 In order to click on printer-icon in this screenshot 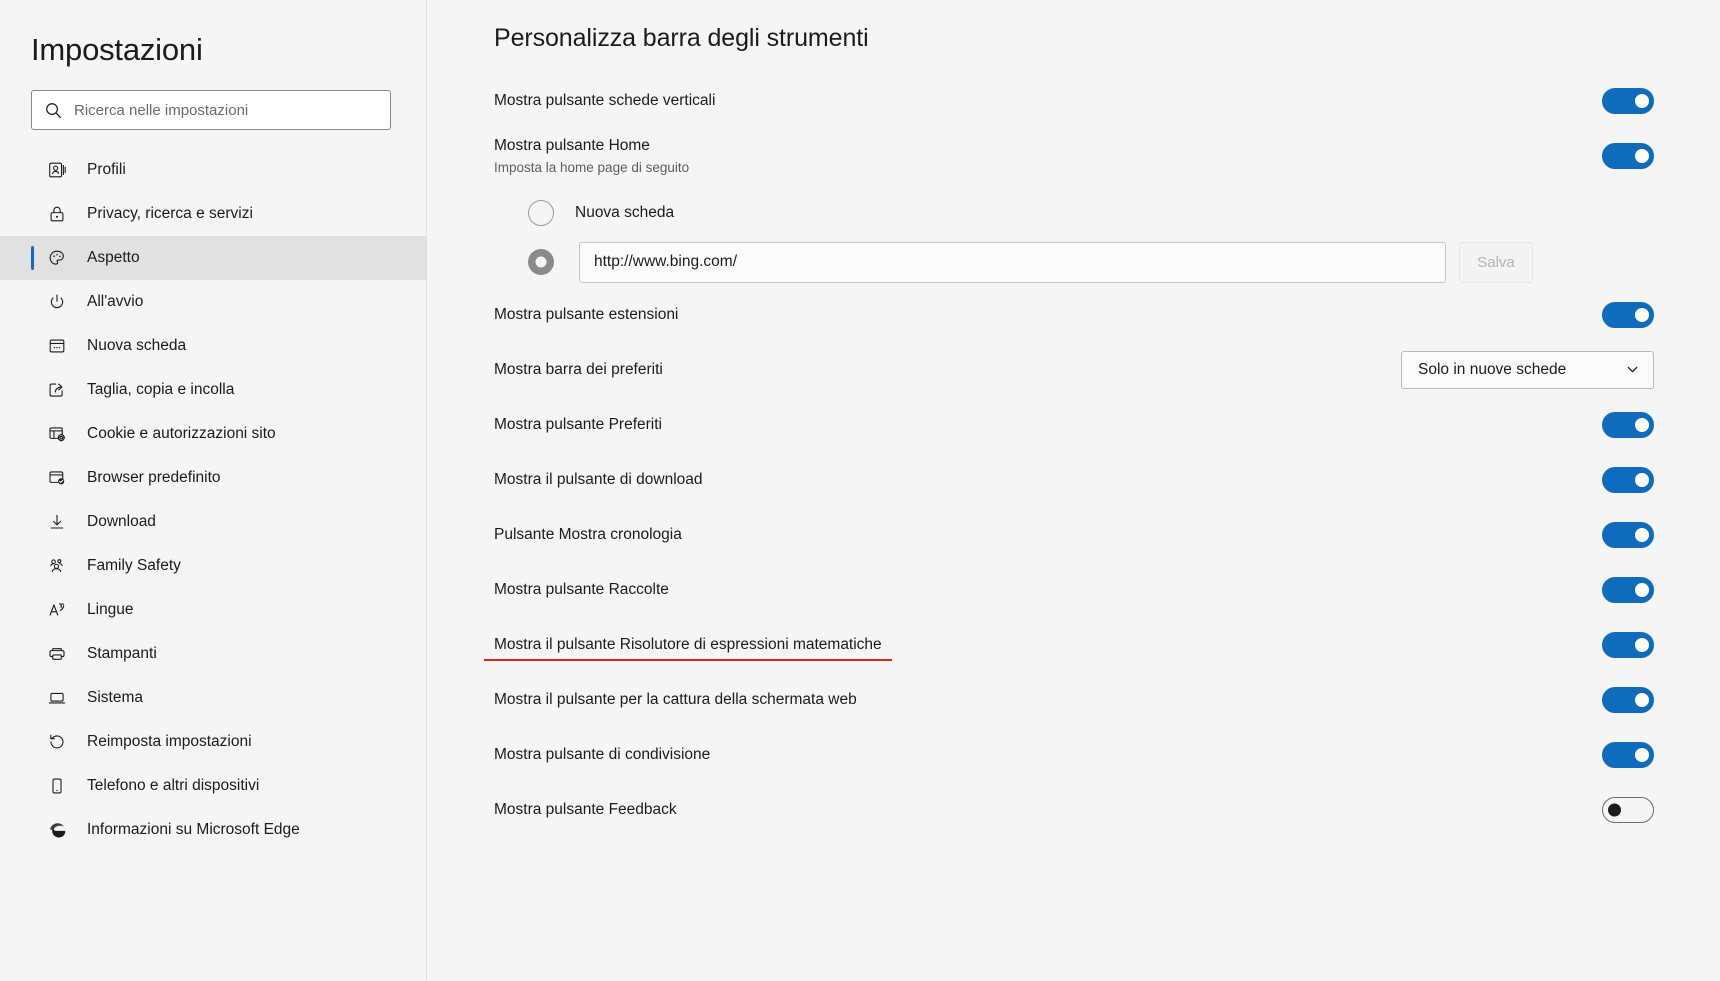, I will do `click(64, 654)`.